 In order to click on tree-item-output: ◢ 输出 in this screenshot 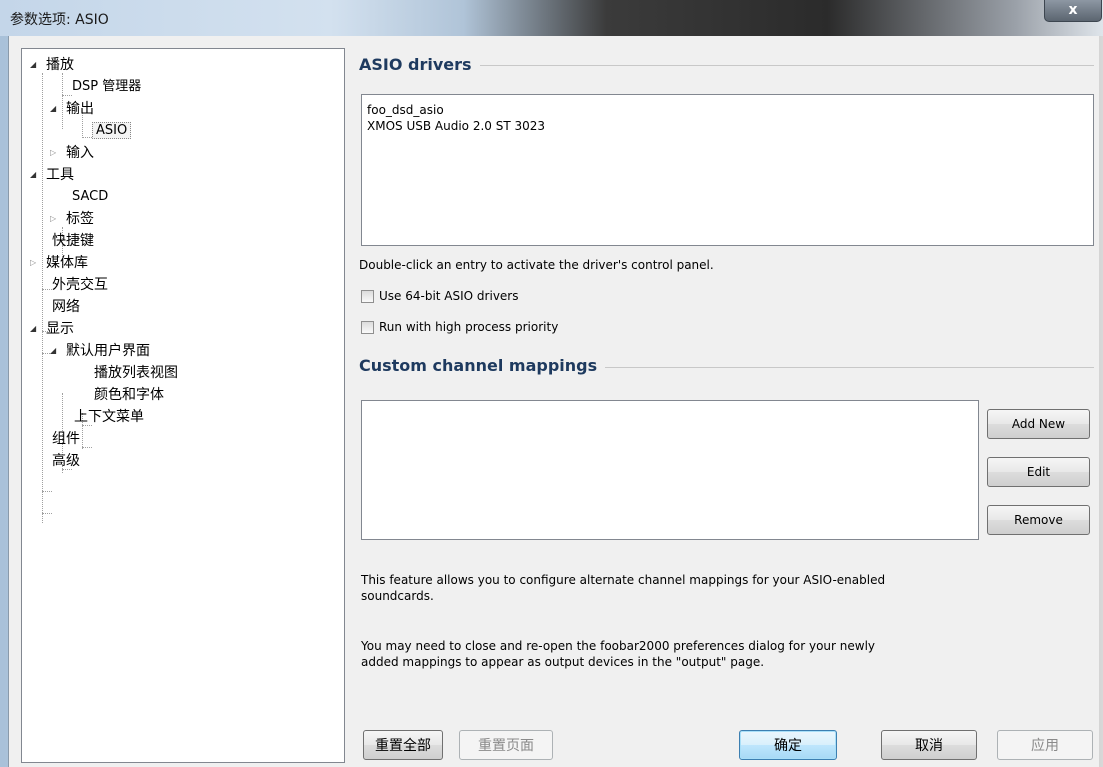, I will do `click(72, 109)`.